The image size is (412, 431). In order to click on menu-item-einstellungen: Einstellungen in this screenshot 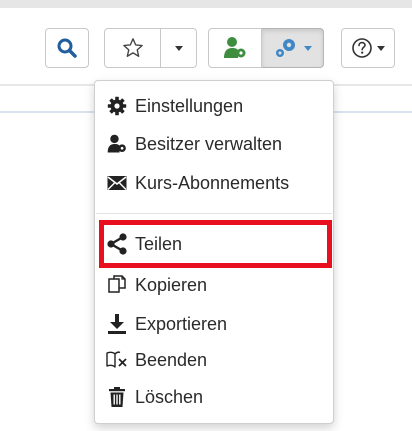, I will do `click(214, 106)`.